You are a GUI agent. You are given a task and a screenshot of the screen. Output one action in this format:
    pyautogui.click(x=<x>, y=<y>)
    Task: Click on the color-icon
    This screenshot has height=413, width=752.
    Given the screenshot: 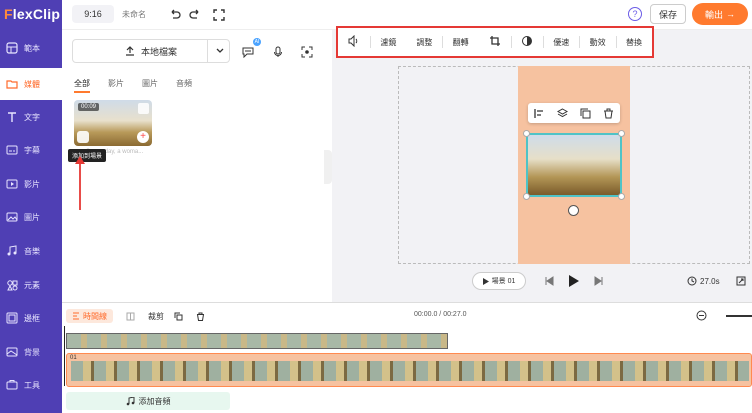 What is the action you would take?
    pyautogui.click(x=527, y=42)
    